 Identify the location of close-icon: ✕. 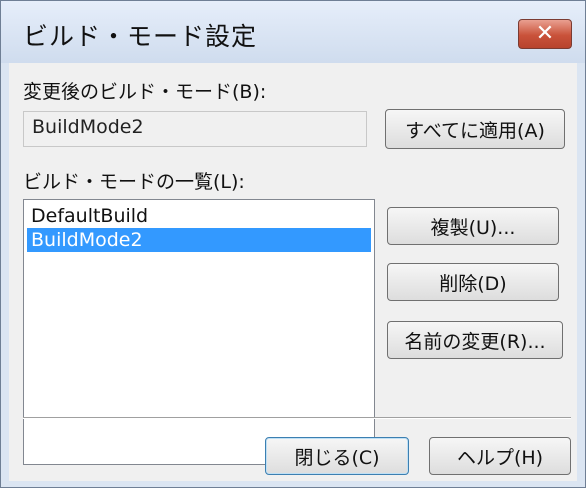
(545, 33).